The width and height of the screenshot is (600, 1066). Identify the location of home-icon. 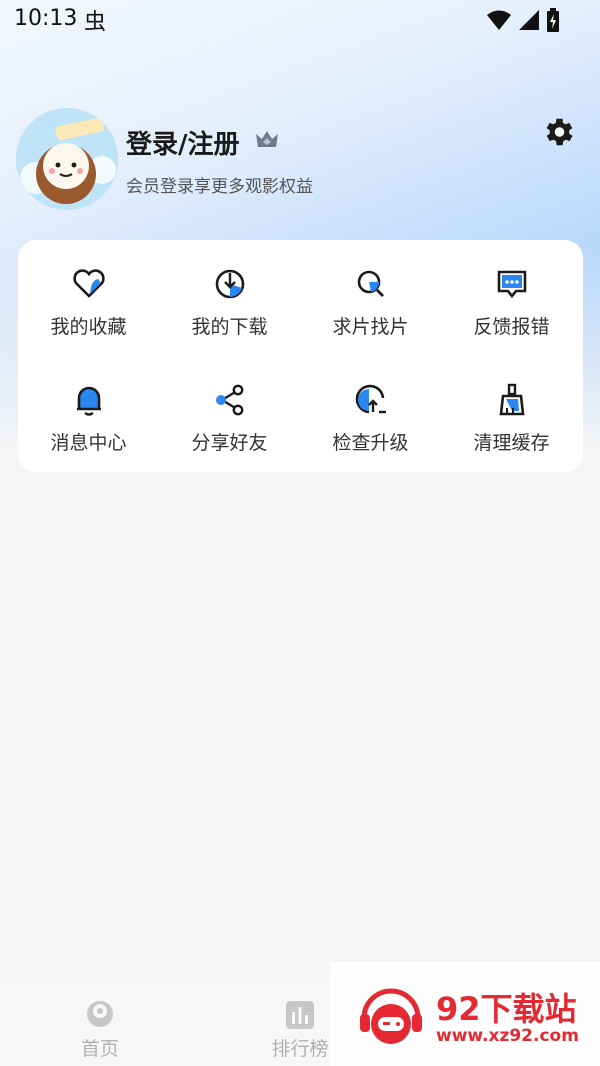
(100, 1014).